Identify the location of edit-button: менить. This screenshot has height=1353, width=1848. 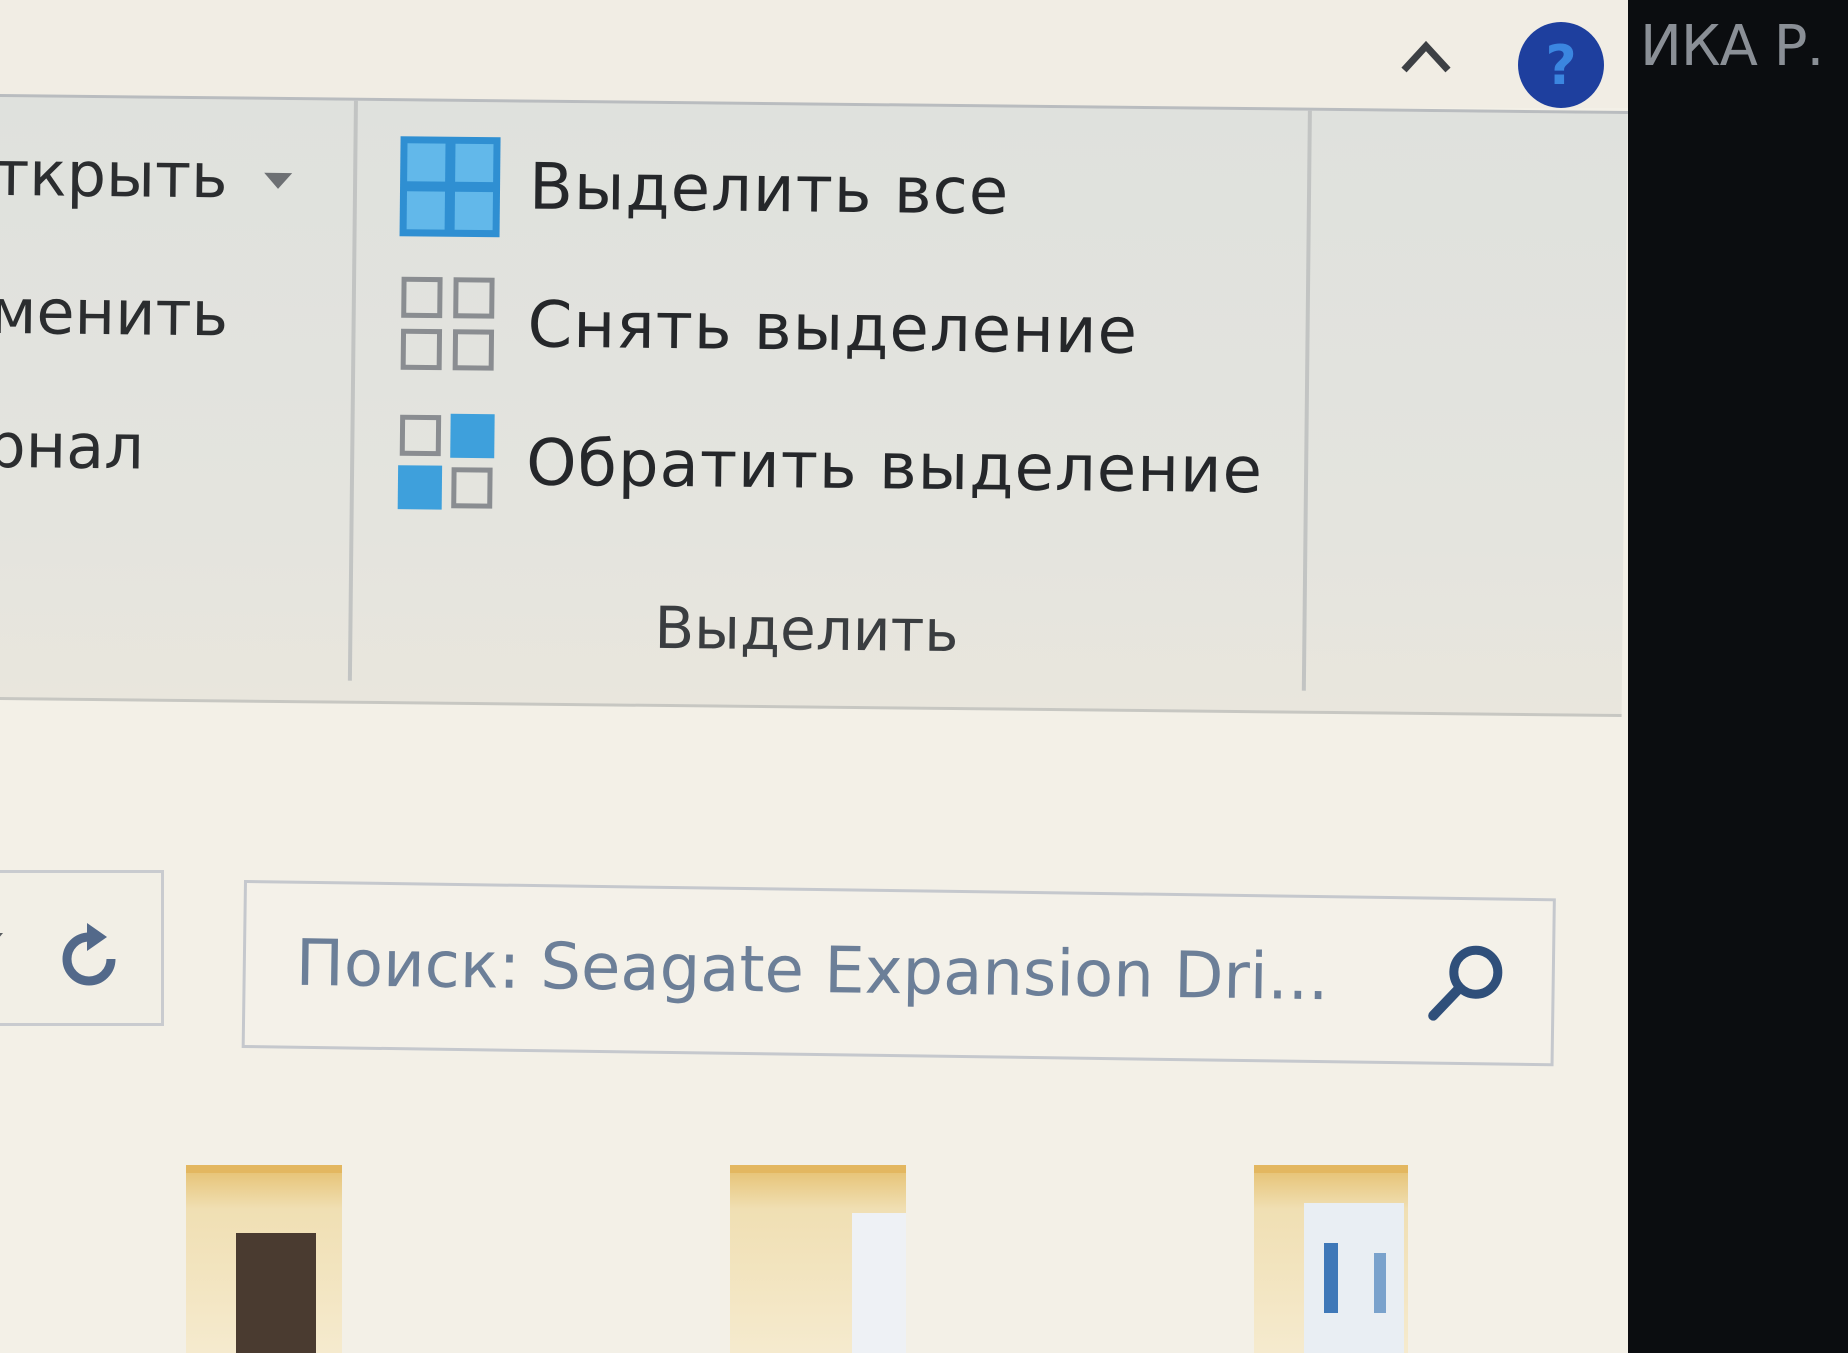
(114, 312).